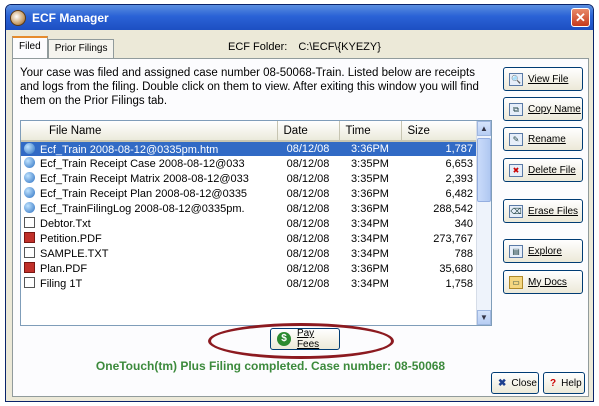 This screenshot has width=599, height=406. What do you see at coordinates (543, 139) in the screenshot?
I see `rename-button: ✎ Rename` at bounding box center [543, 139].